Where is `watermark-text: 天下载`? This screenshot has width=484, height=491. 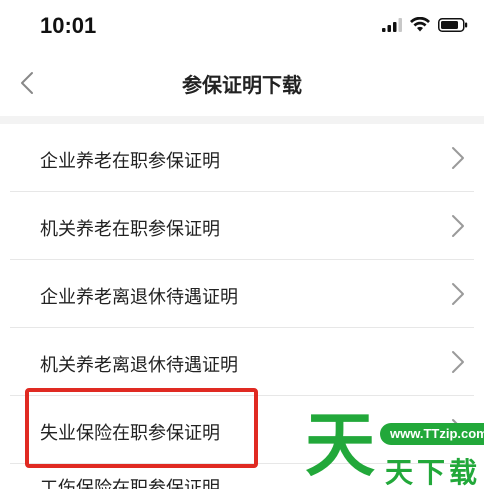 watermark-text: 天下载 is located at coordinates (433, 472).